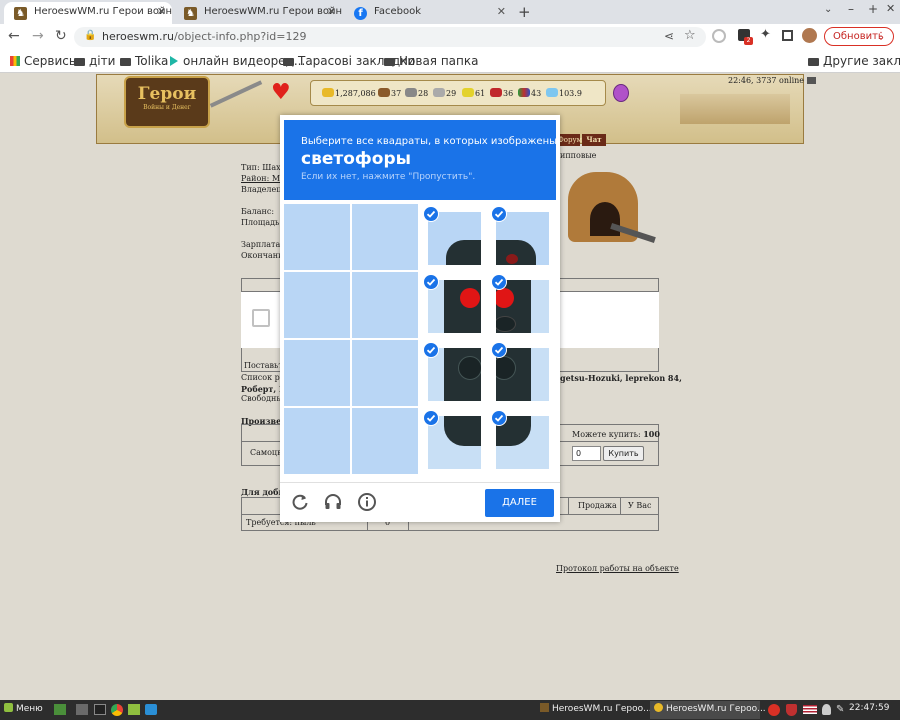 The image size is (900, 720). Describe the element at coordinates (82, 709) in the screenshot. I see `file-manager-icon` at that location.